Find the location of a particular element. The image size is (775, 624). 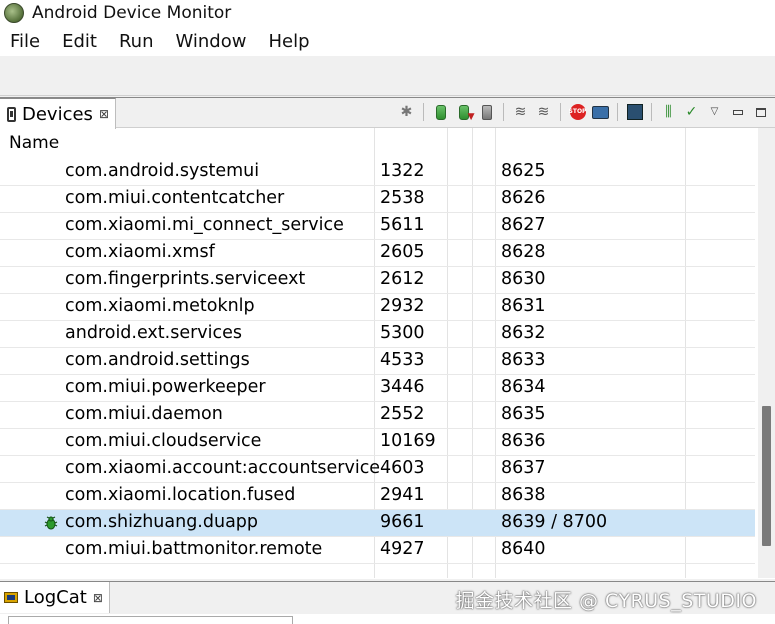

table-row: android.ext.services 5300 8632 is located at coordinates (377, 334).